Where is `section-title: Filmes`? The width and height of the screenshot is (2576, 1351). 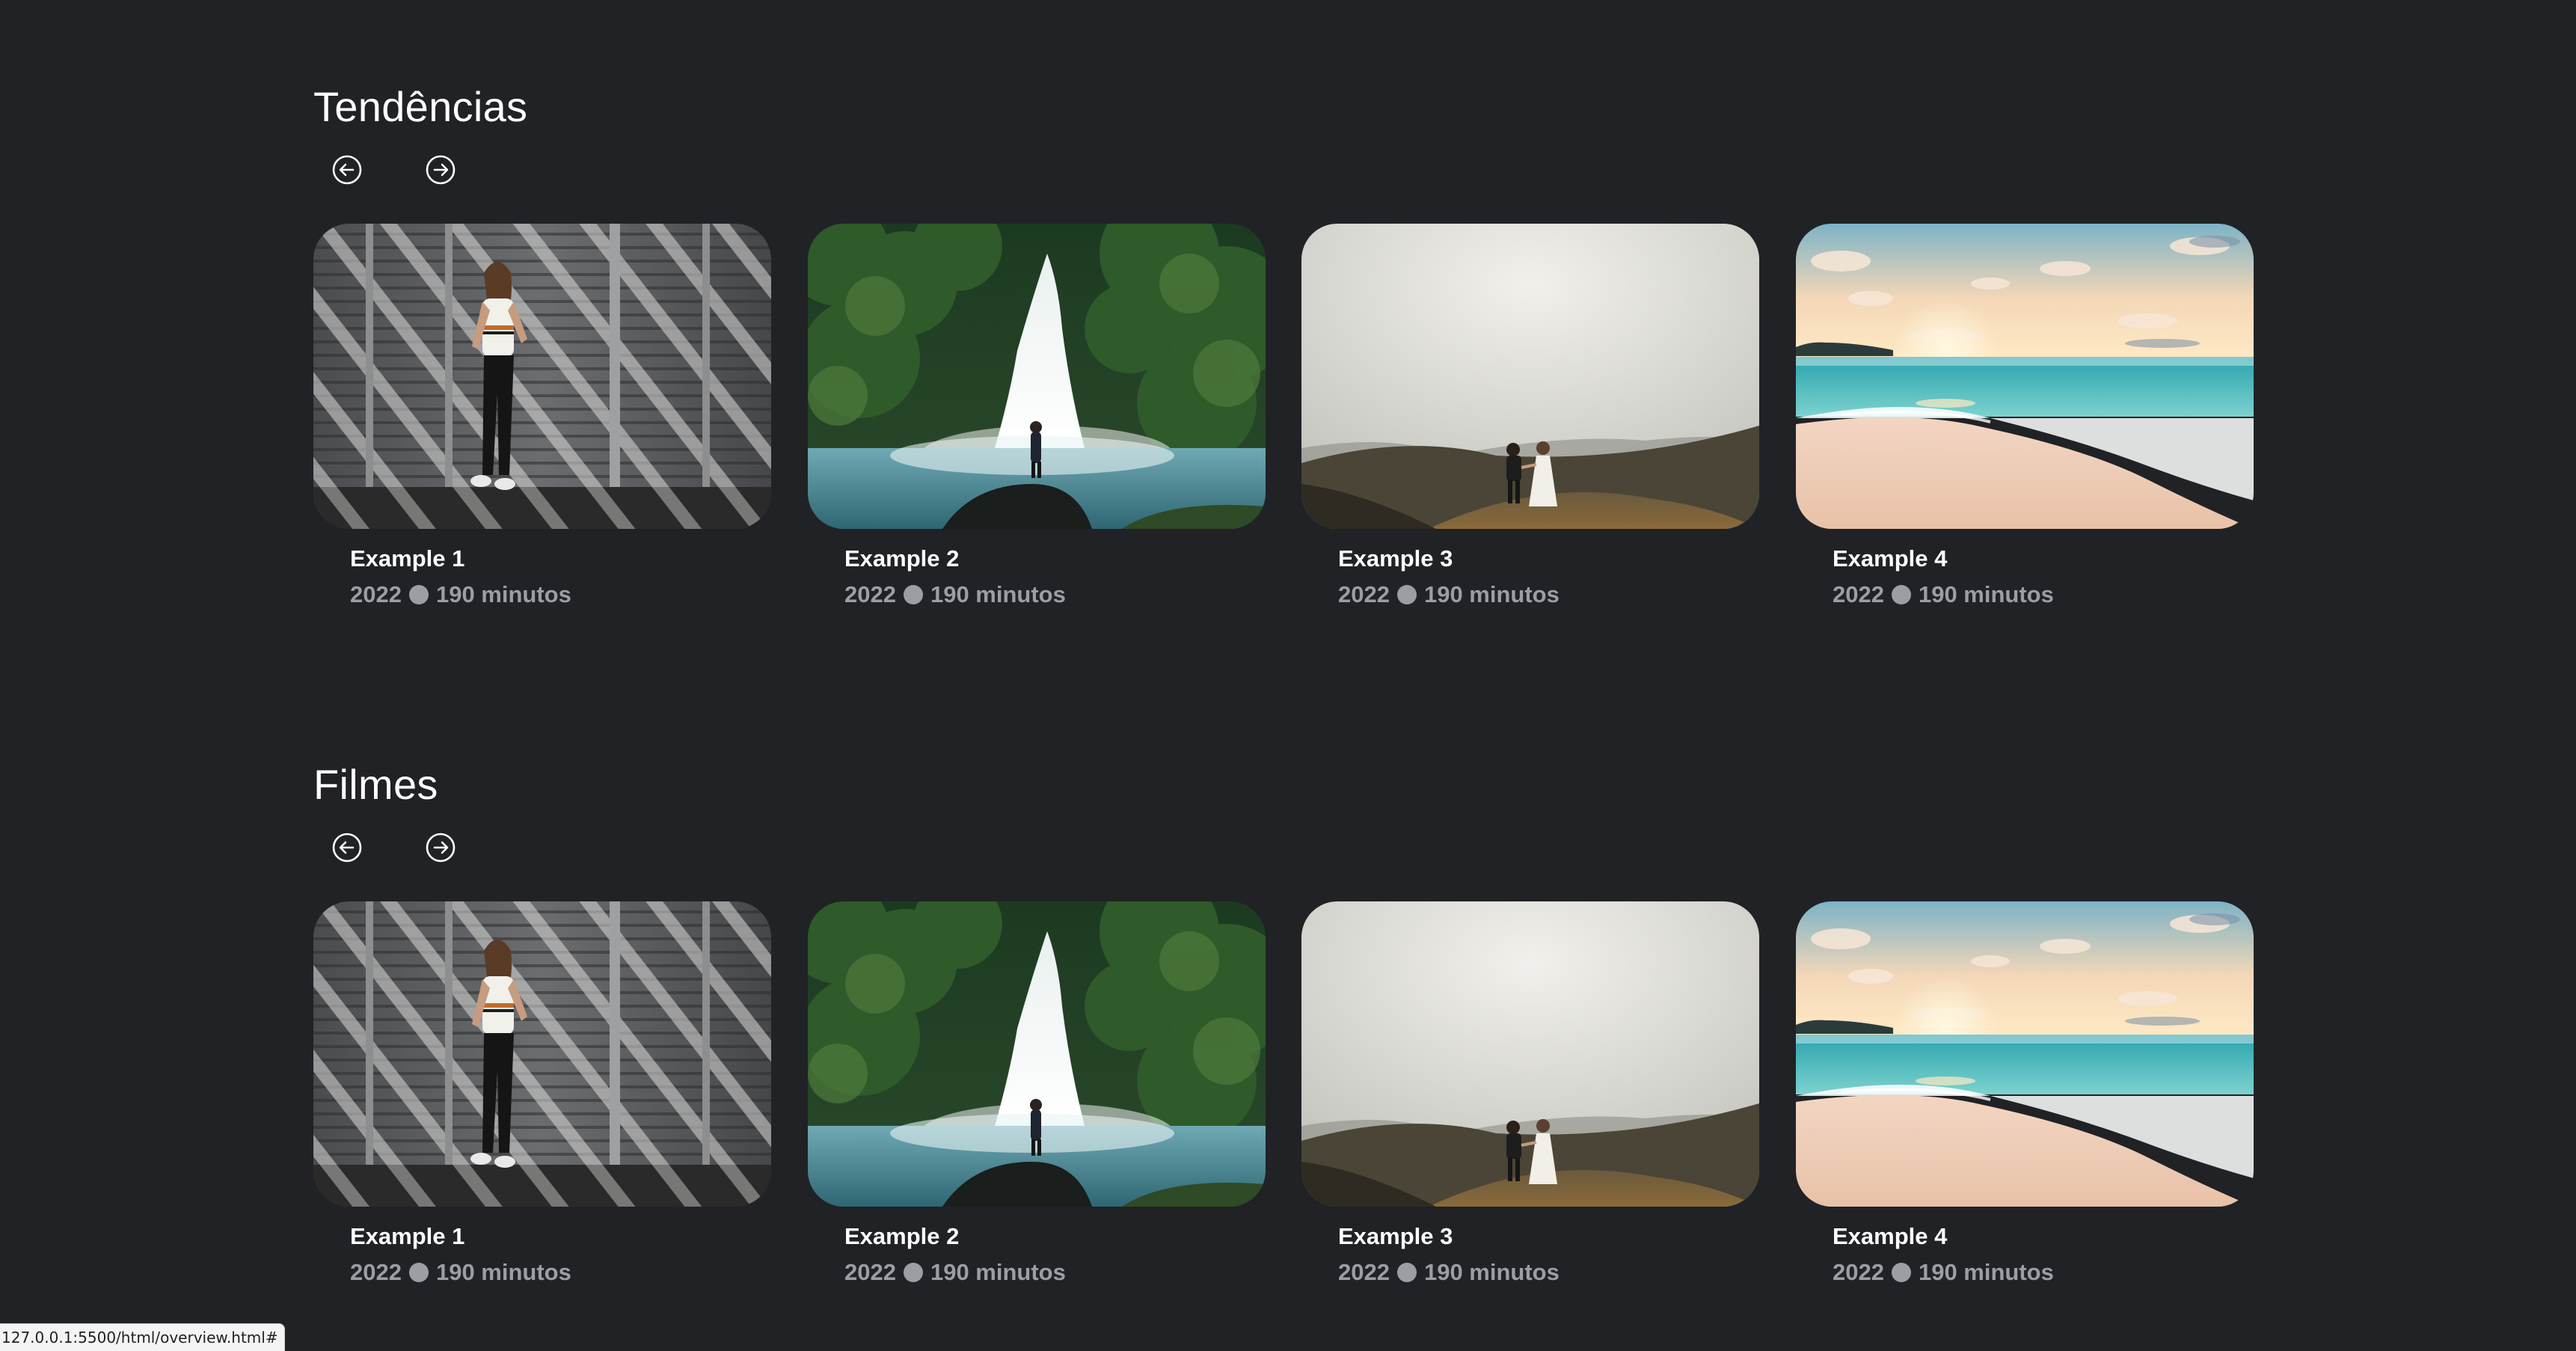
section-title: Filmes is located at coordinates (375, 784).